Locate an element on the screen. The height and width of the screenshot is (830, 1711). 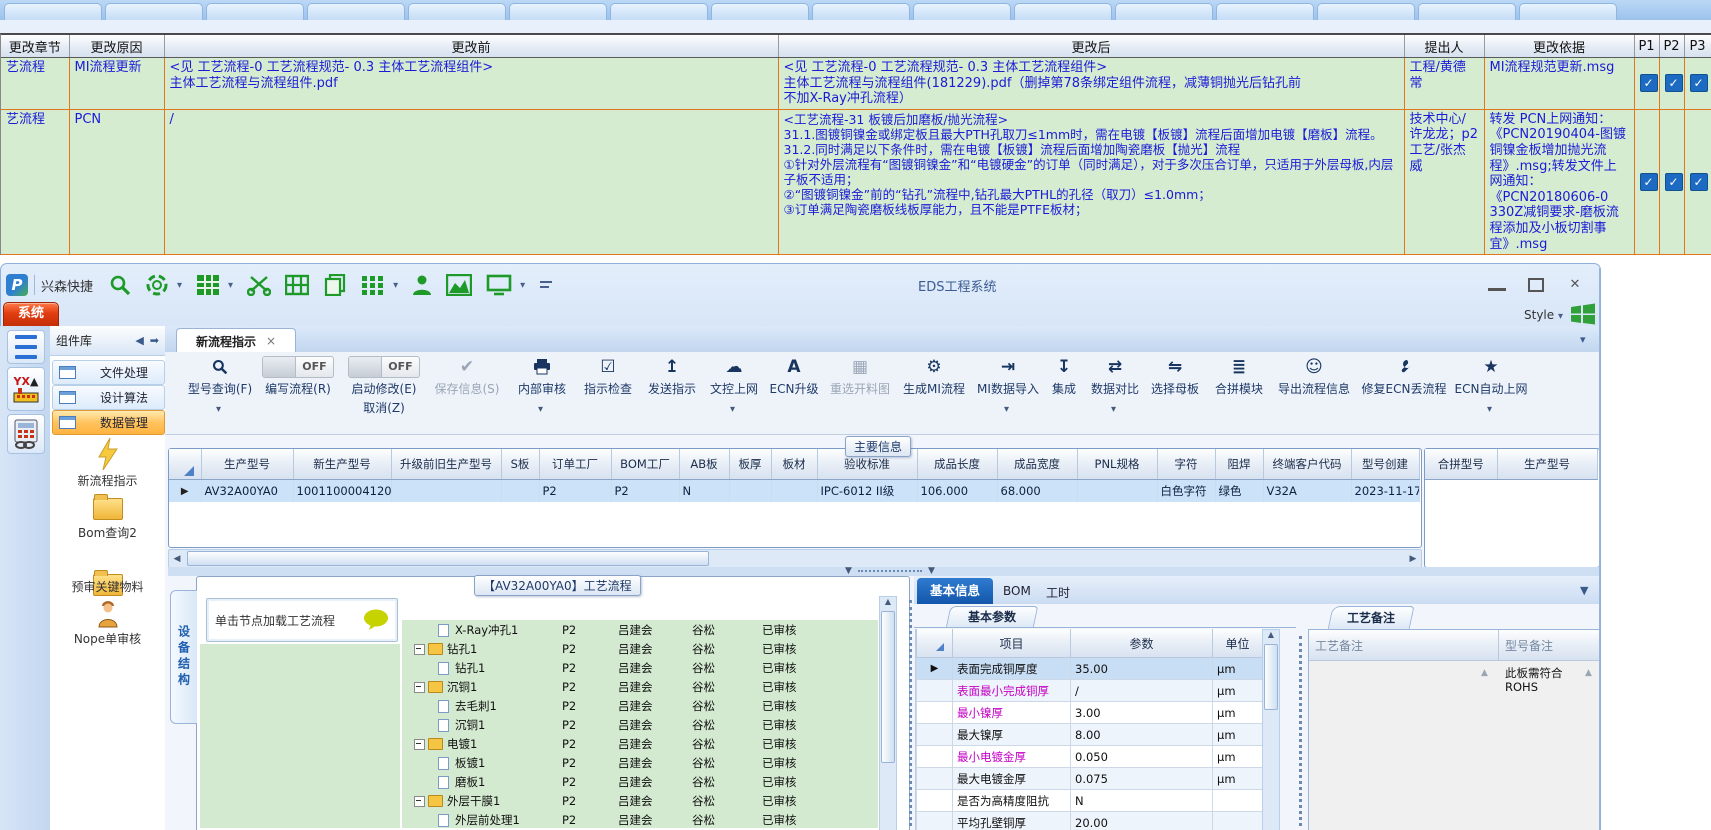
chart-icon is located at coordinates (459, 285).